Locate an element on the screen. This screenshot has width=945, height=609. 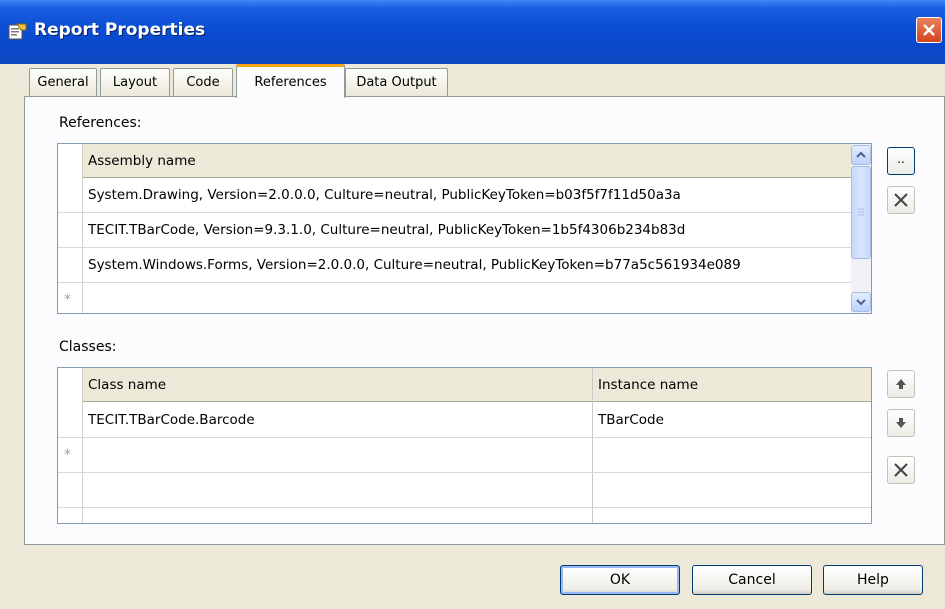
browse-button-label: .. is located at coordinates (901, 159).